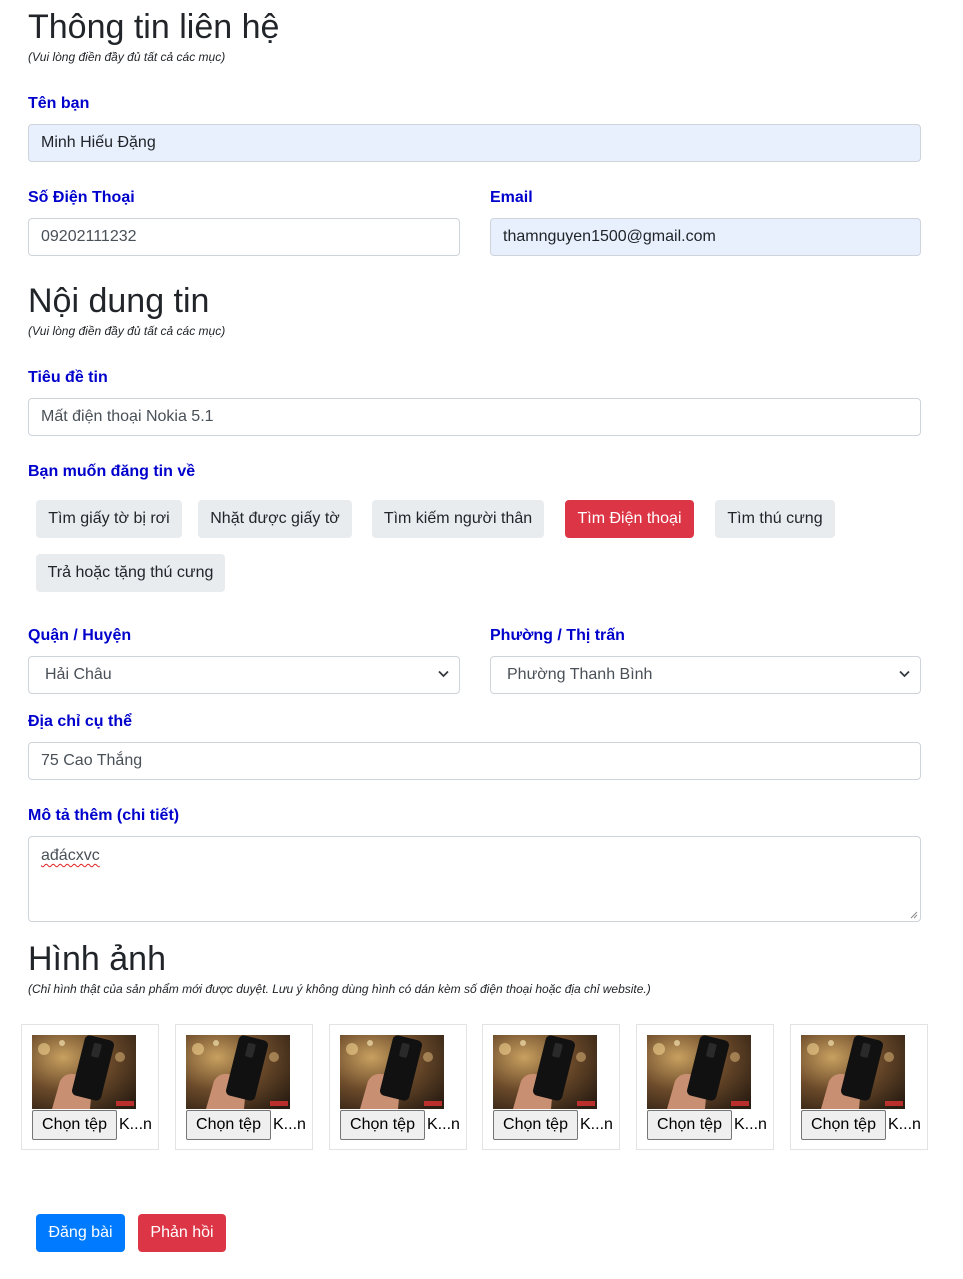  What do you see at coordinates (474, 879) in the screenshot?
I see `description-textarea: ađácxvc` at bounding box center [474, 879].